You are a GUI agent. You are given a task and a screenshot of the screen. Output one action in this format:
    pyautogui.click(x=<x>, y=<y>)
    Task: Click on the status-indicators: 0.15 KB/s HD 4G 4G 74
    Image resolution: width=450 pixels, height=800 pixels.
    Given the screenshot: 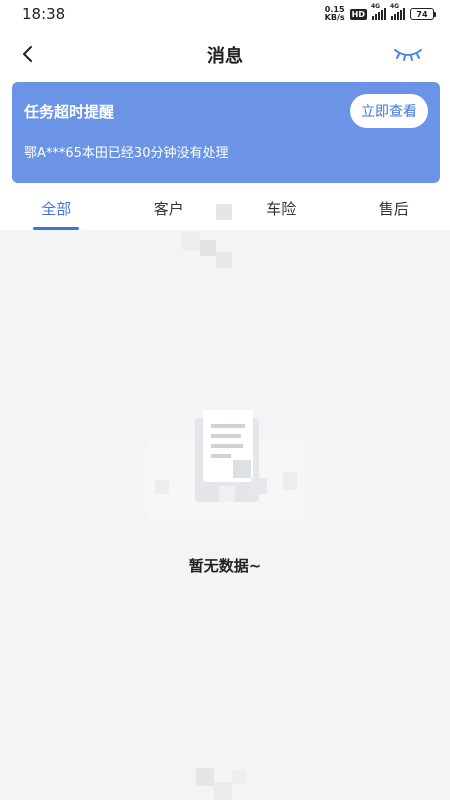 What is the action you would take?
    pyautogui.click(x=380, y=12)
    